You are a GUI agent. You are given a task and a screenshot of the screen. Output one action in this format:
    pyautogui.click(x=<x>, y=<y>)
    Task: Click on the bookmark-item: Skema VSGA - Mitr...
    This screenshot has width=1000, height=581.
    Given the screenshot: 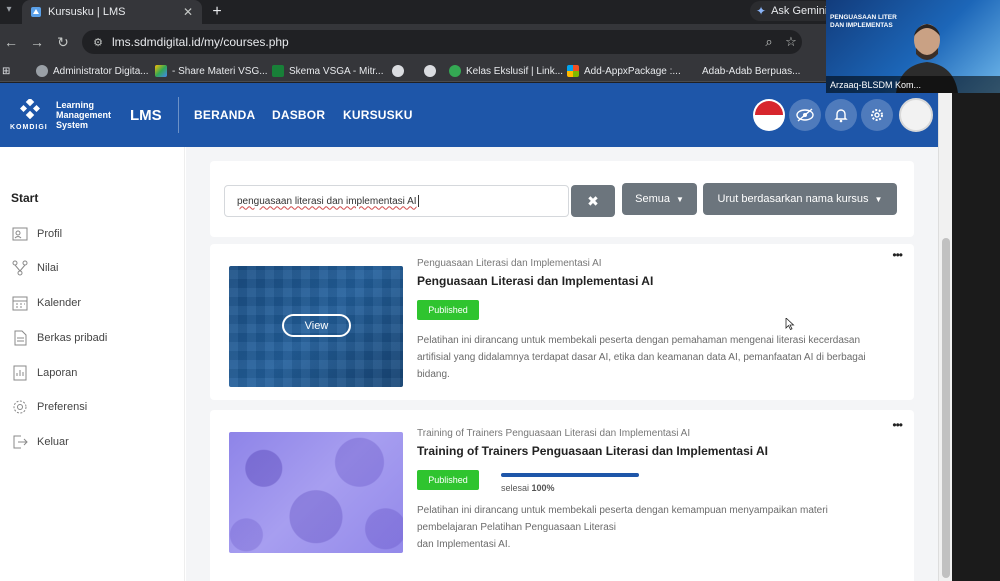 What is the action you would take?
    pyautogui.click(x=327, y=71)
    